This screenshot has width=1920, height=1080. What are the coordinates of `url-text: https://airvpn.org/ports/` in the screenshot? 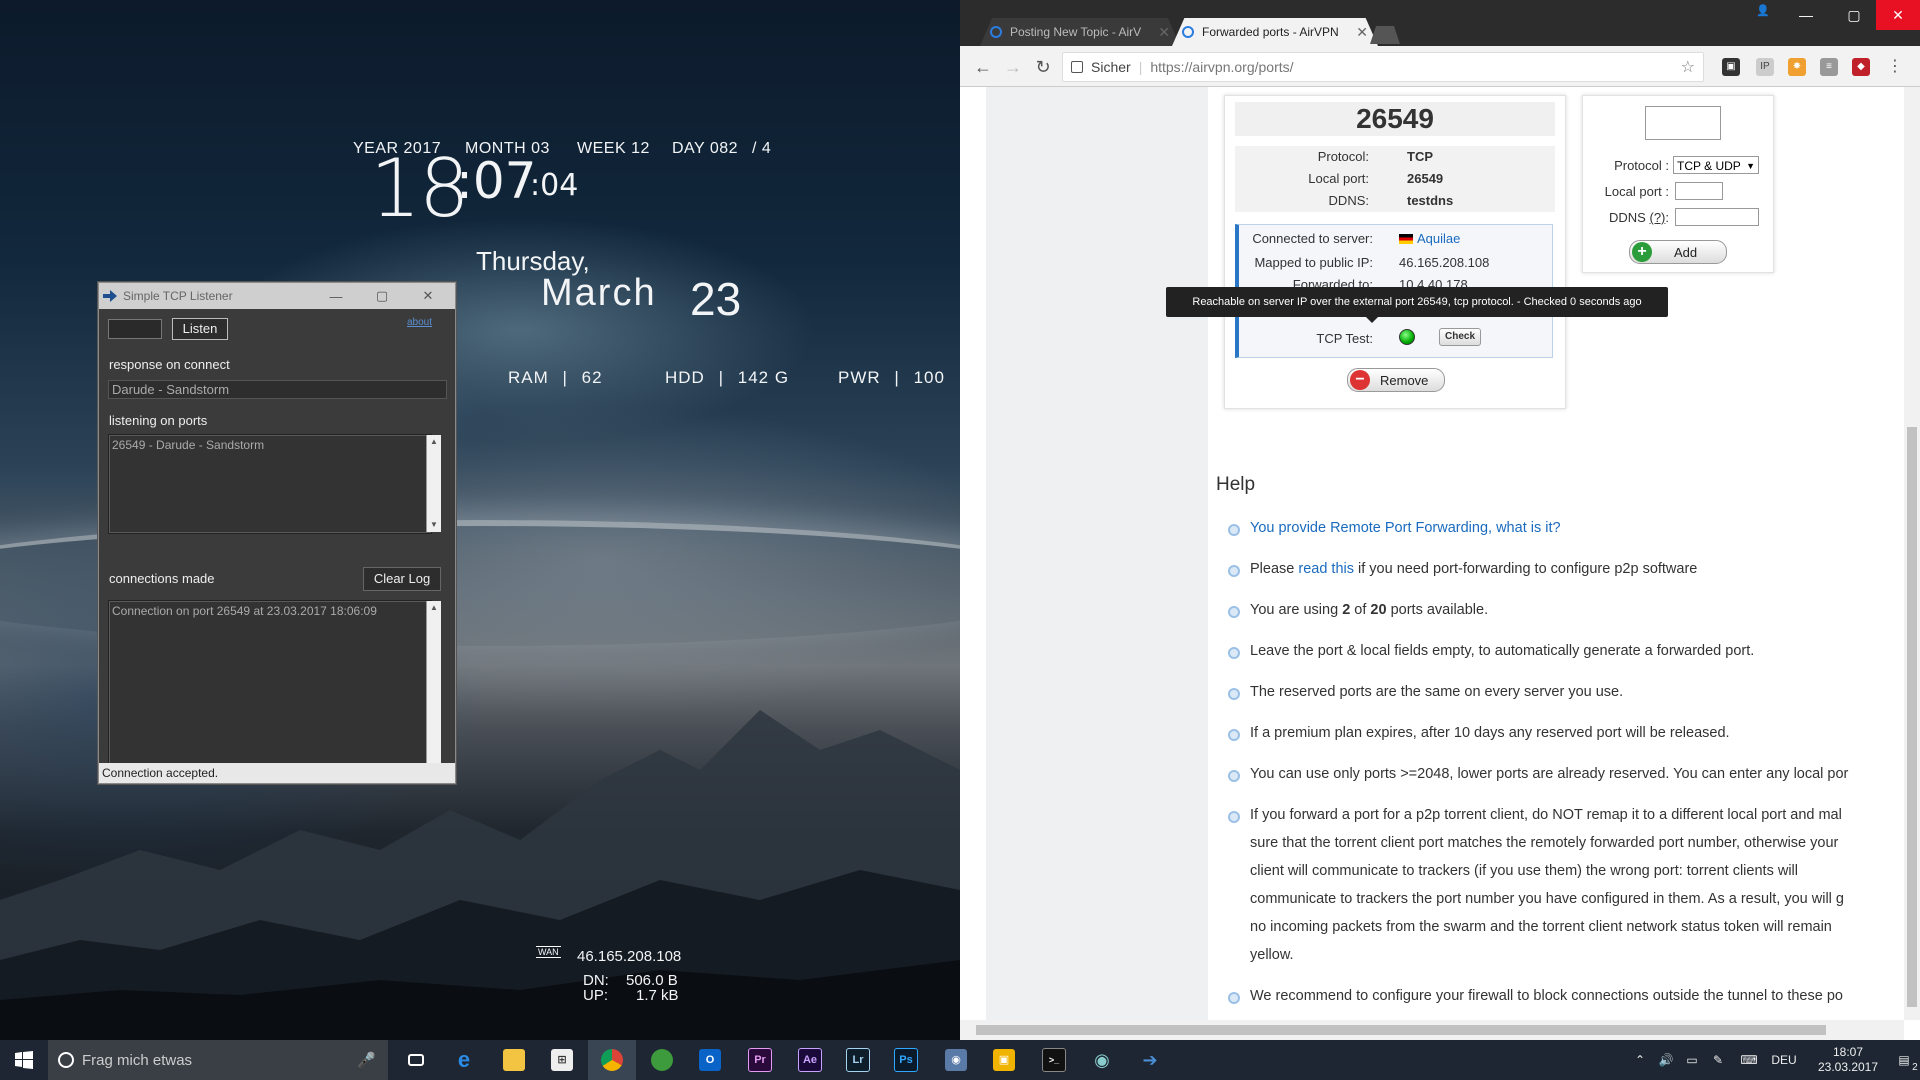 It's located at (1221, 67).